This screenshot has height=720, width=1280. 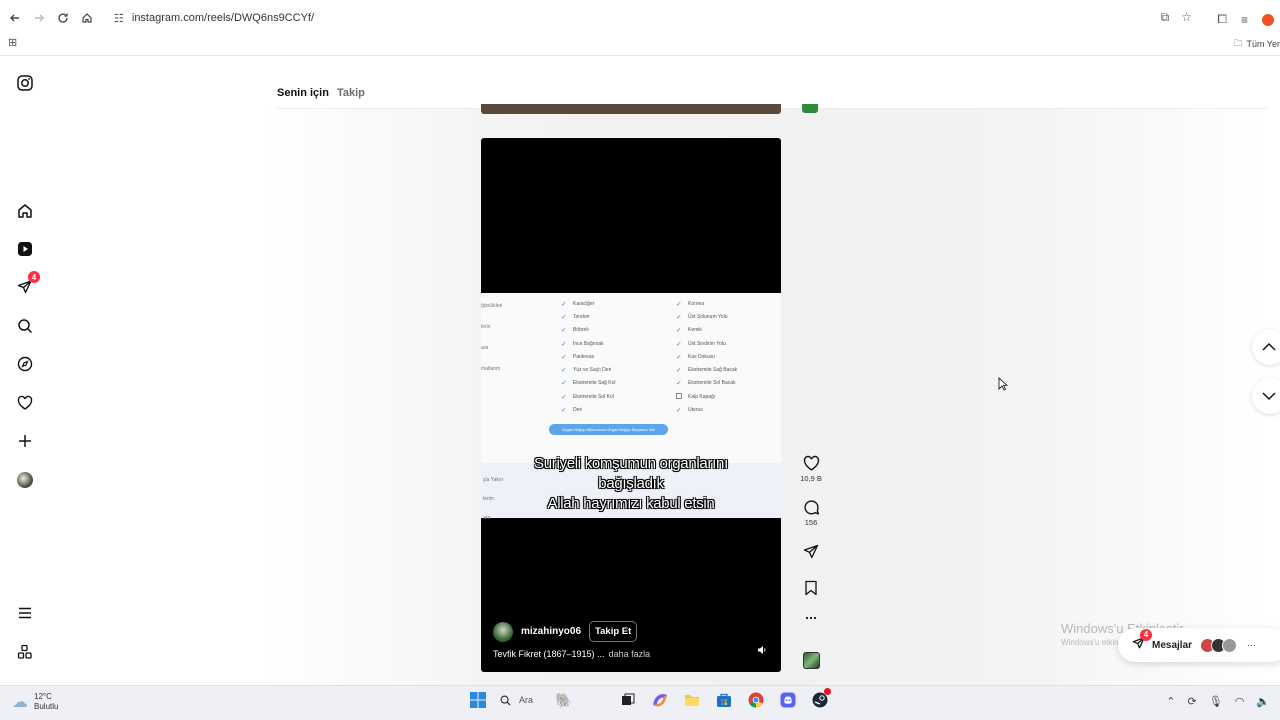 What do you see at coordinates (1252, 645) in the screenshot?
I see `ellipsis-icon: ···` at bounding box center [1252, 645].